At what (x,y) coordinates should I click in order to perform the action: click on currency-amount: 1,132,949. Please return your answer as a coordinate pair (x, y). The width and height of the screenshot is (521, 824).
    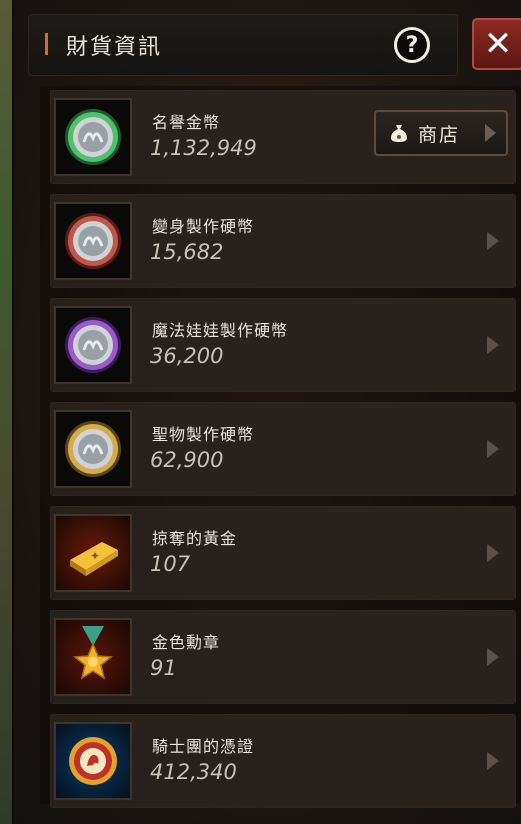
    Looking at the image, I should click on (203, 148).